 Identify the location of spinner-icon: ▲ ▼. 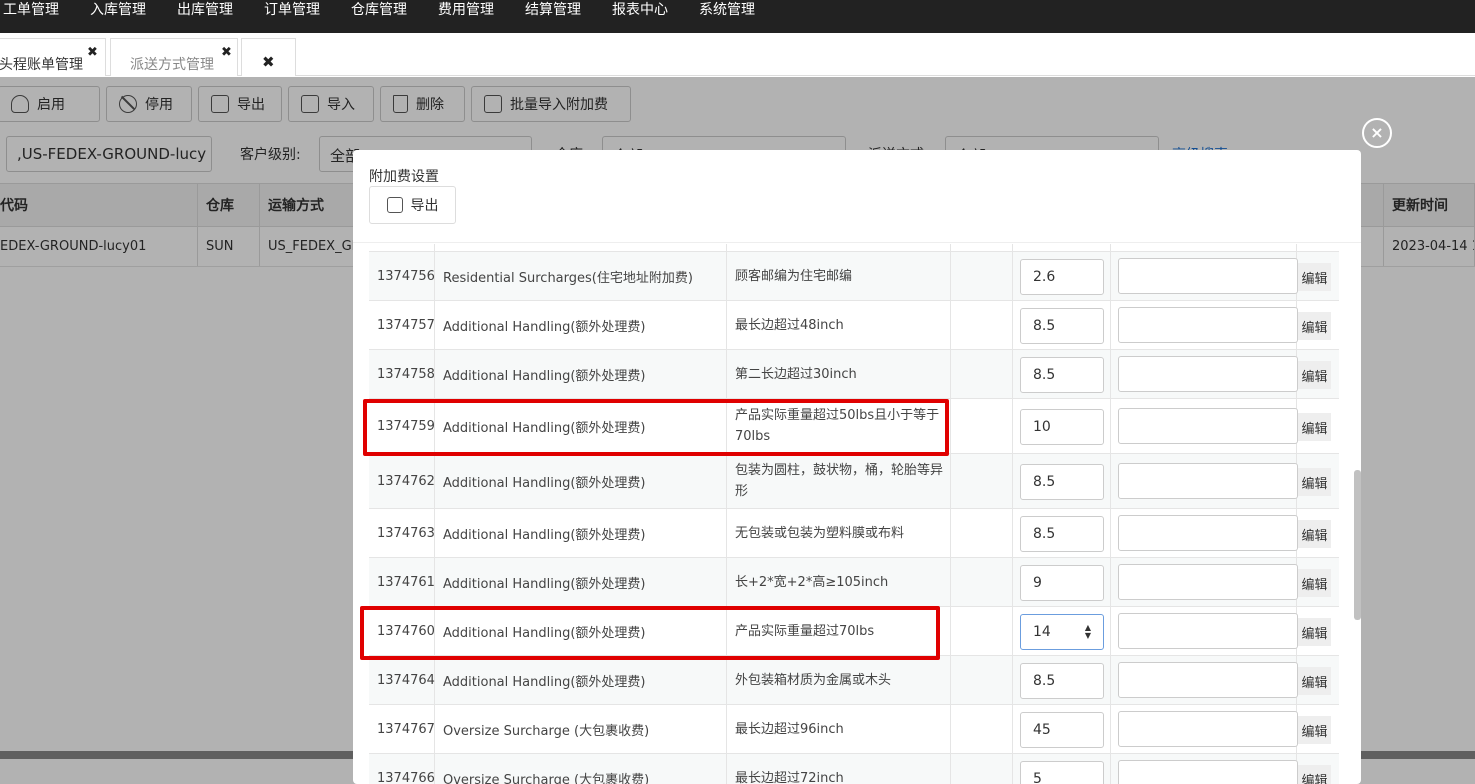
(1088, 632).